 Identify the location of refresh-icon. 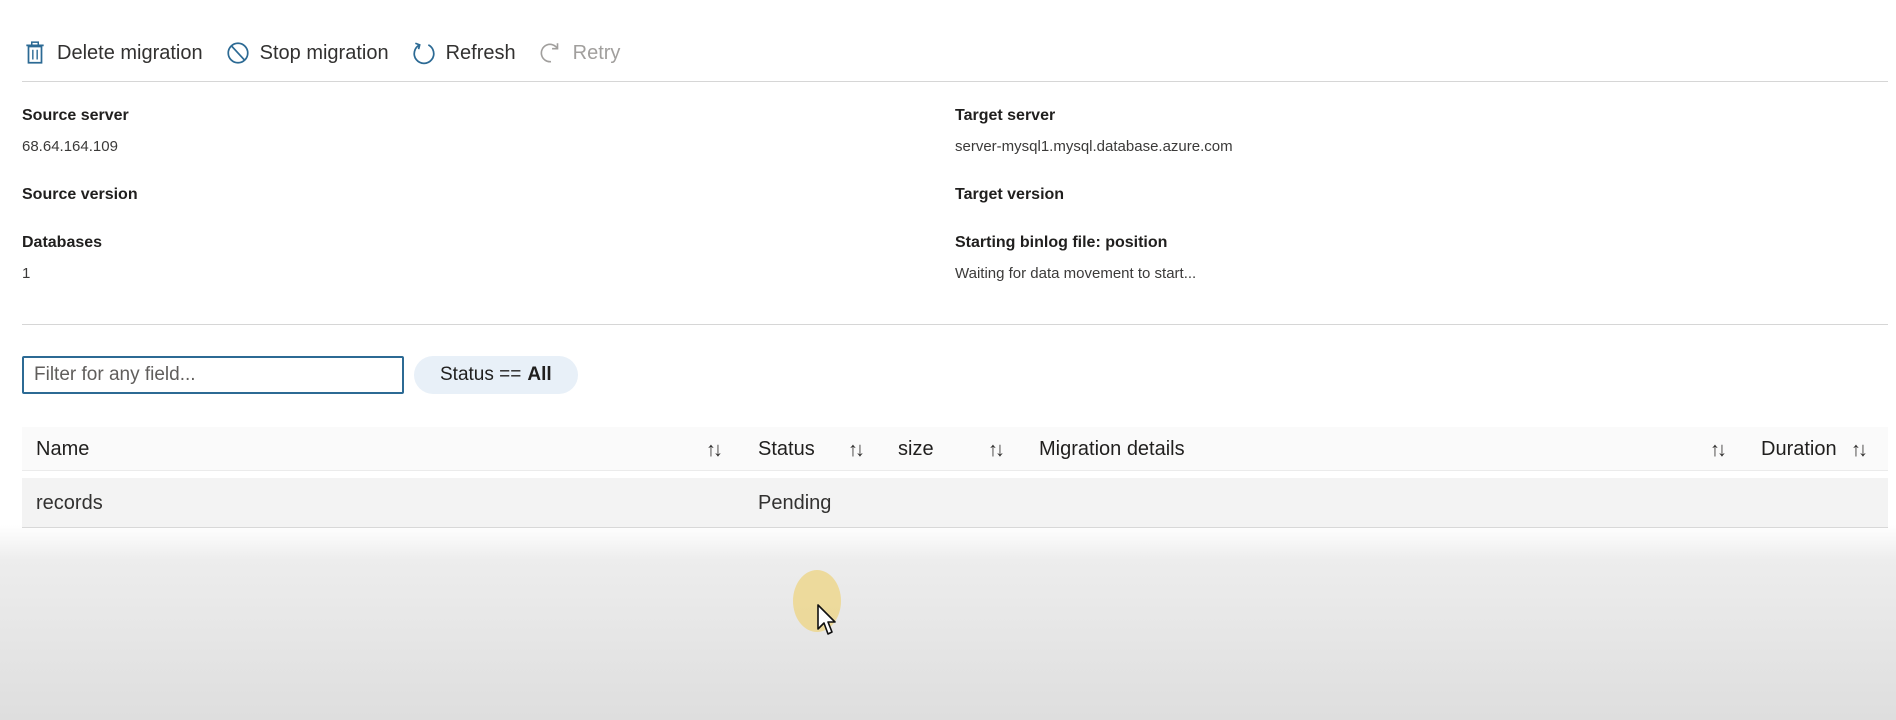
(424, 53).